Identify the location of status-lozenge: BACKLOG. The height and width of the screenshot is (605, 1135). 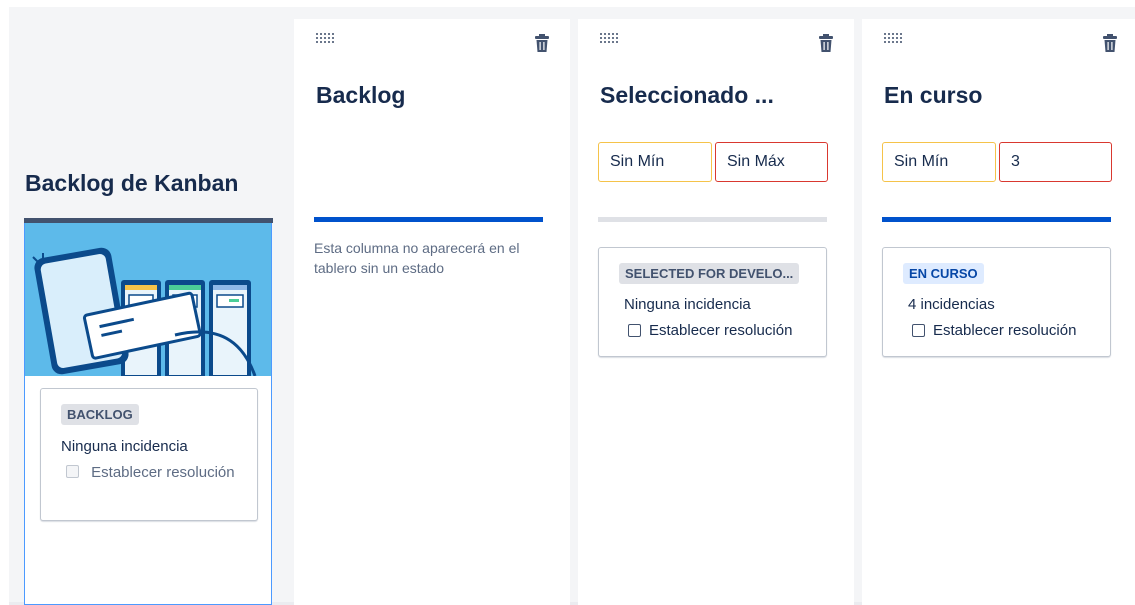
(100, 414).